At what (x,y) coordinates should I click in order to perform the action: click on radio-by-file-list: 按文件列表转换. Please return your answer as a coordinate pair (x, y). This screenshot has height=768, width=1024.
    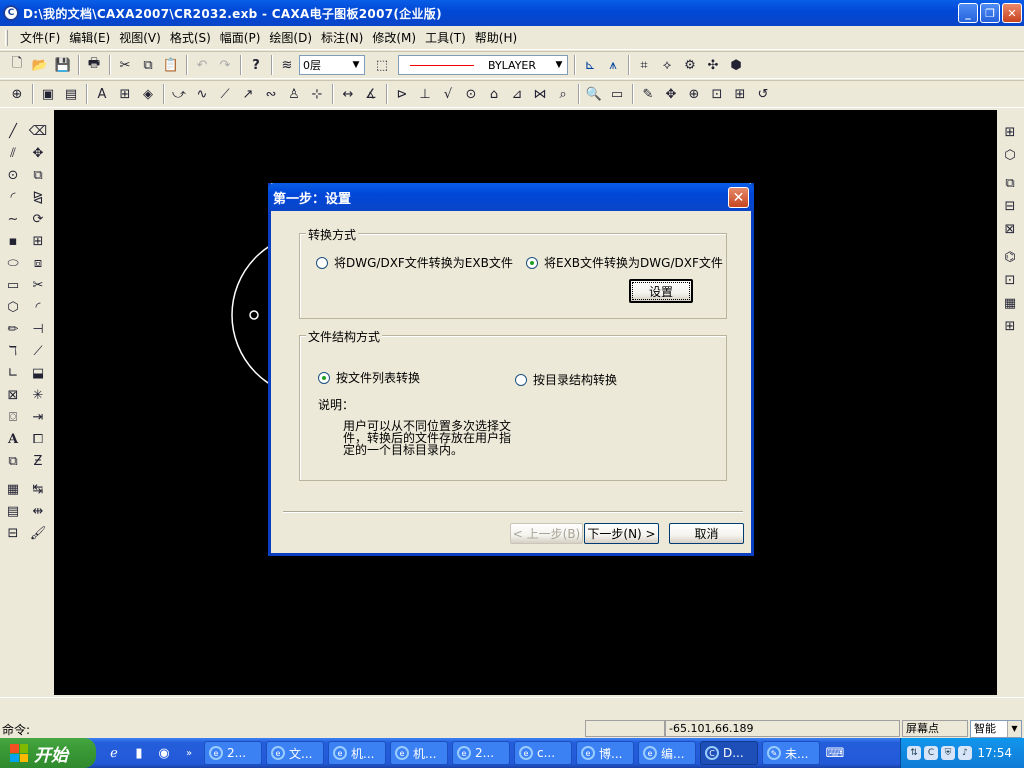
    Looking at the image, I should click on (369, 377).